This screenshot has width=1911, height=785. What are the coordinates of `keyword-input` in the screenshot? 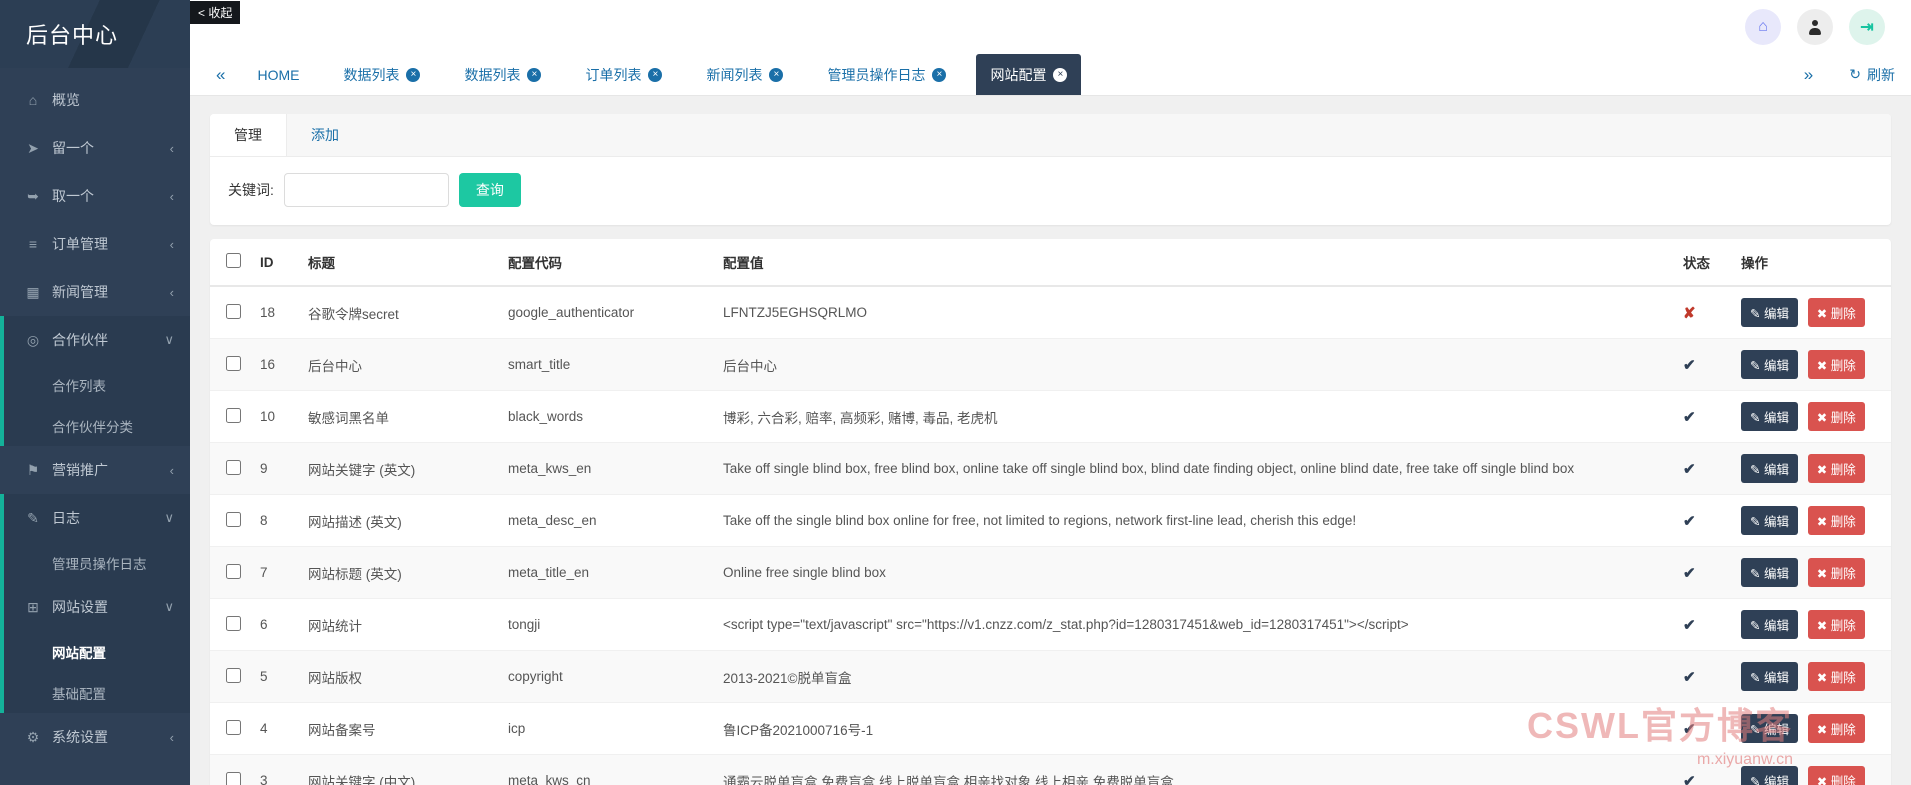 It's located at (366, 190).